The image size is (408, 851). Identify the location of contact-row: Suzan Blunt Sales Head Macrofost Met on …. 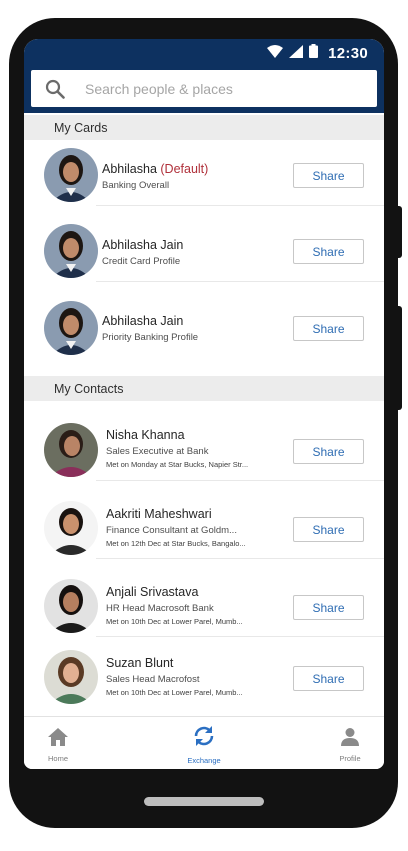
(204, 673).